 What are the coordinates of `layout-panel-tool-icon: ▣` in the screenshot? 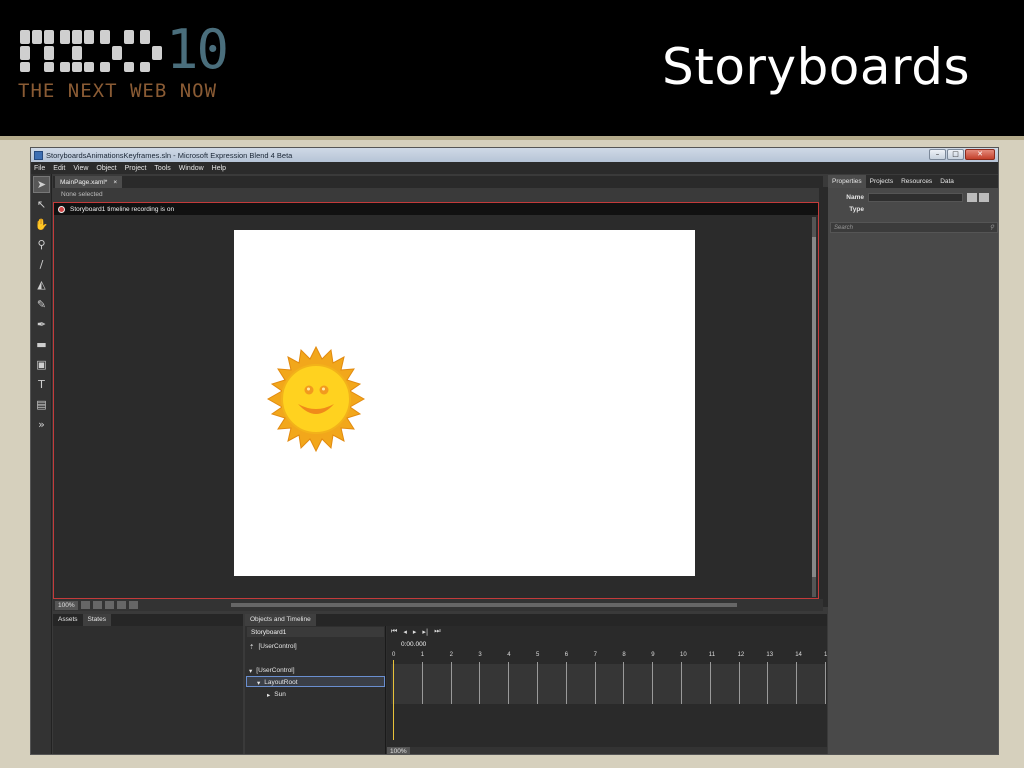 It's located at (41, 364).